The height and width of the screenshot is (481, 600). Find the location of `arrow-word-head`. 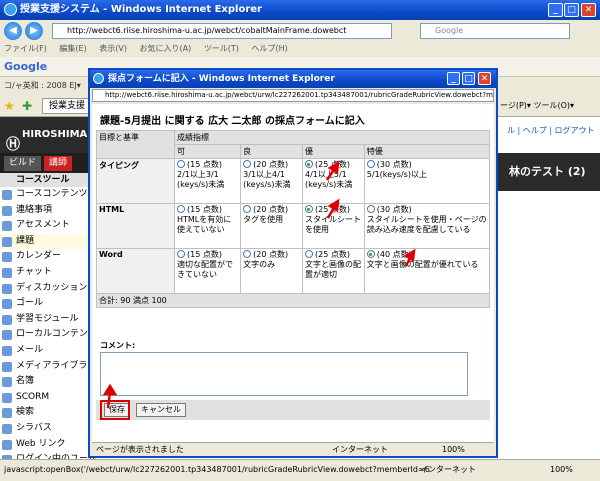

arrow-word-head is located at coordinates (409, 255).